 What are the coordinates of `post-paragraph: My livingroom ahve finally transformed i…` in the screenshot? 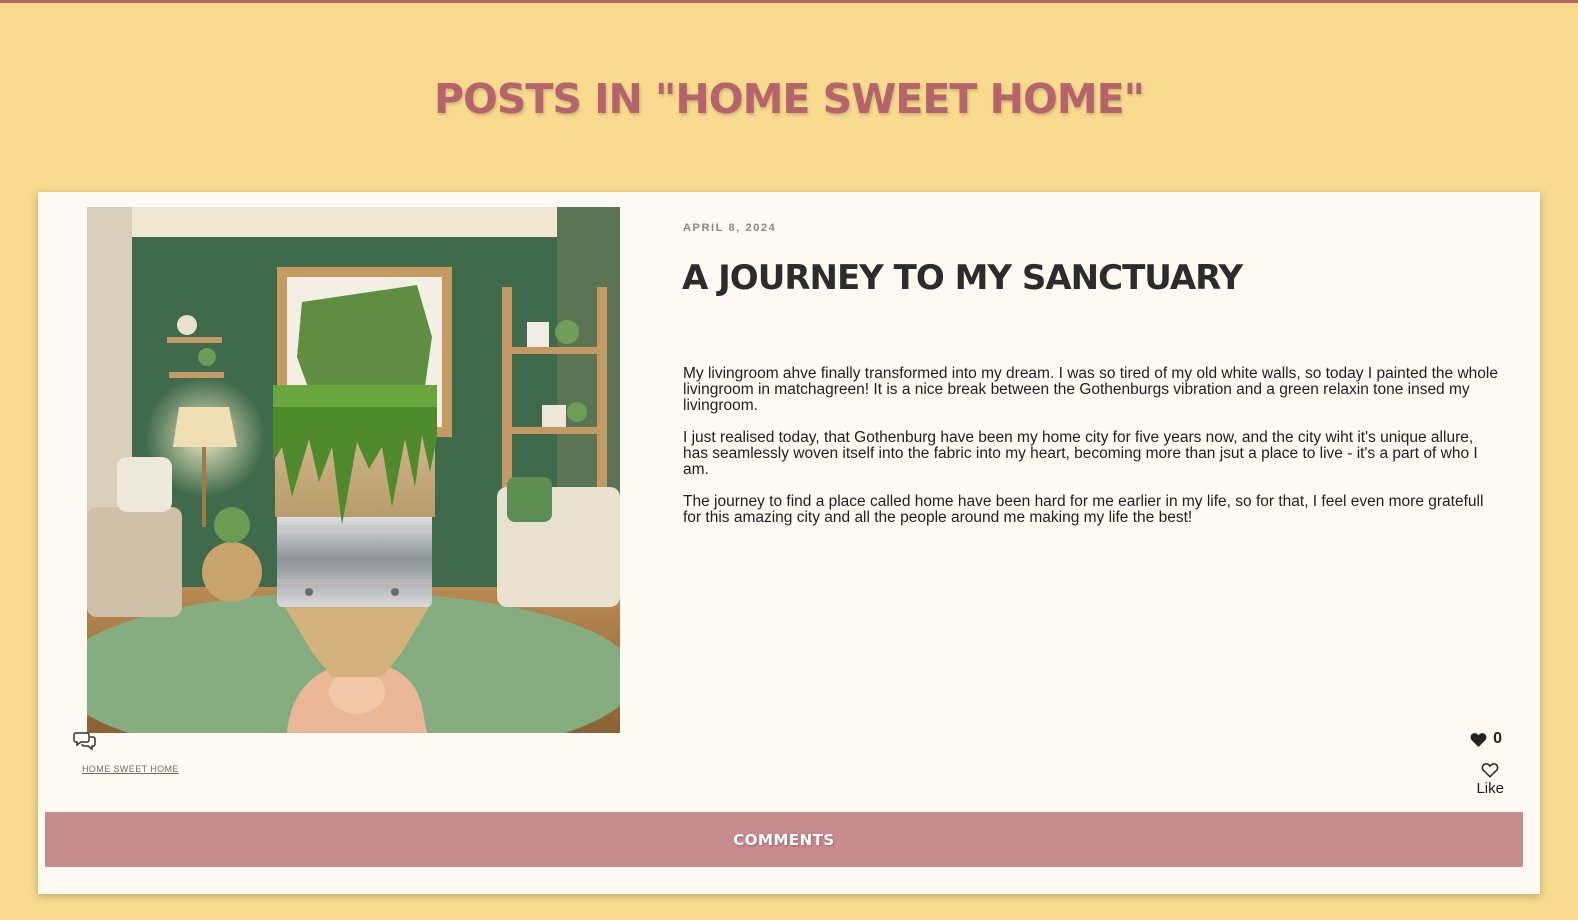 It's located at (1090, 389).